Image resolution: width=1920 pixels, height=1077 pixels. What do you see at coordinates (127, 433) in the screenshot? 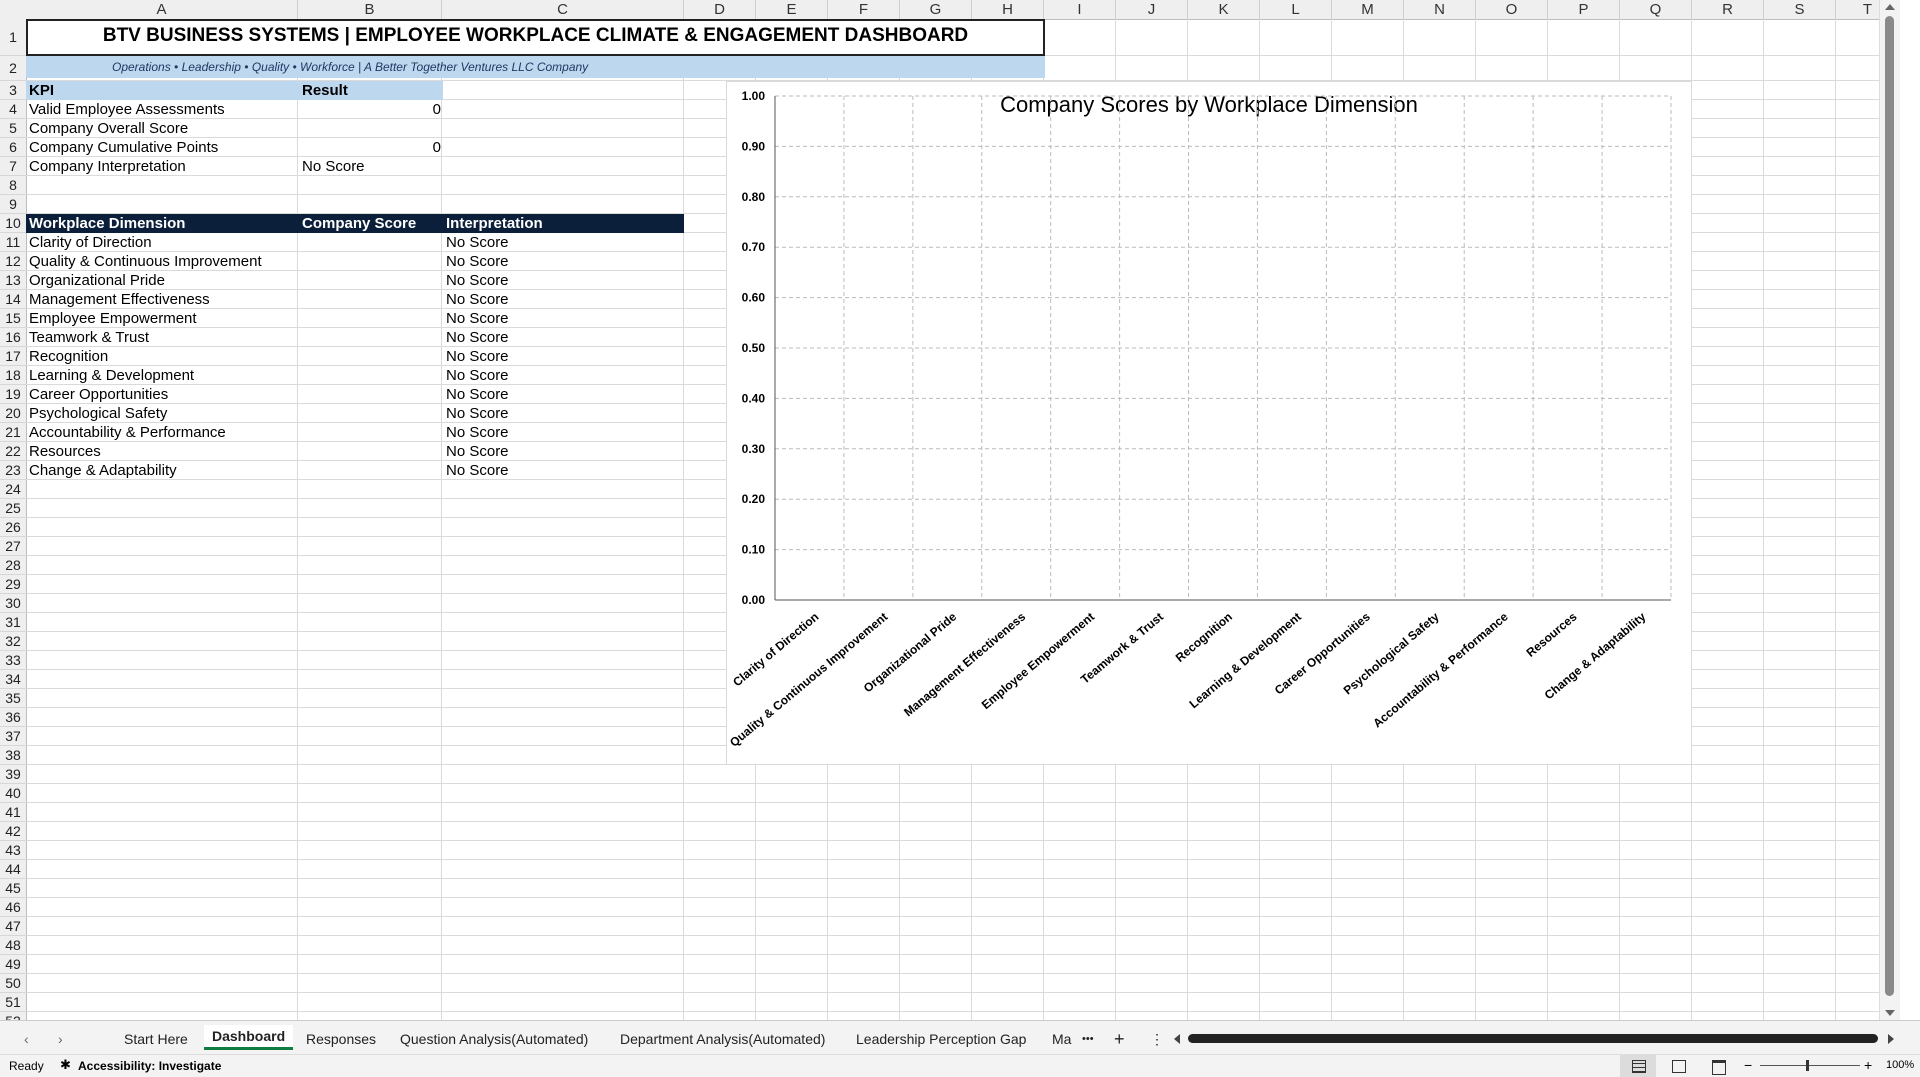
I see `dimension-name: Accountability & Performance` at bounding box center [127, 433].